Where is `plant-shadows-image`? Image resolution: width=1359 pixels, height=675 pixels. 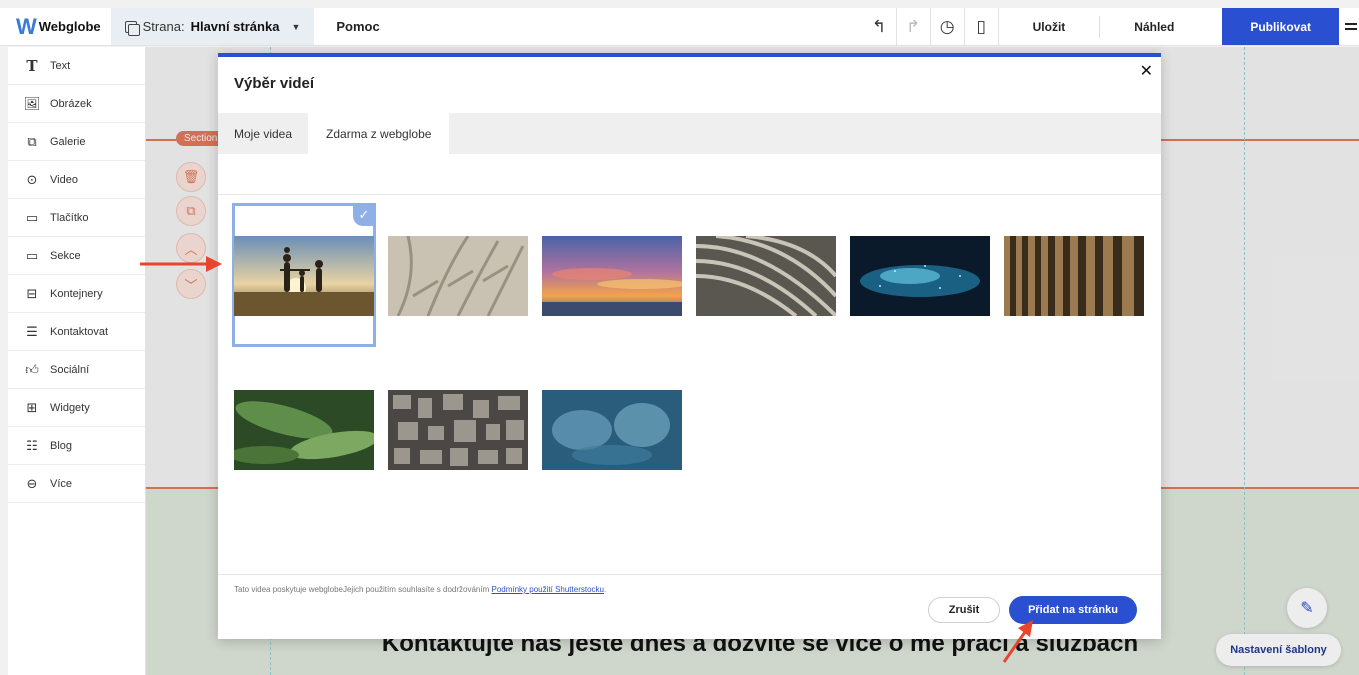 plant-shadows-image is located at coordinates (458, 276).